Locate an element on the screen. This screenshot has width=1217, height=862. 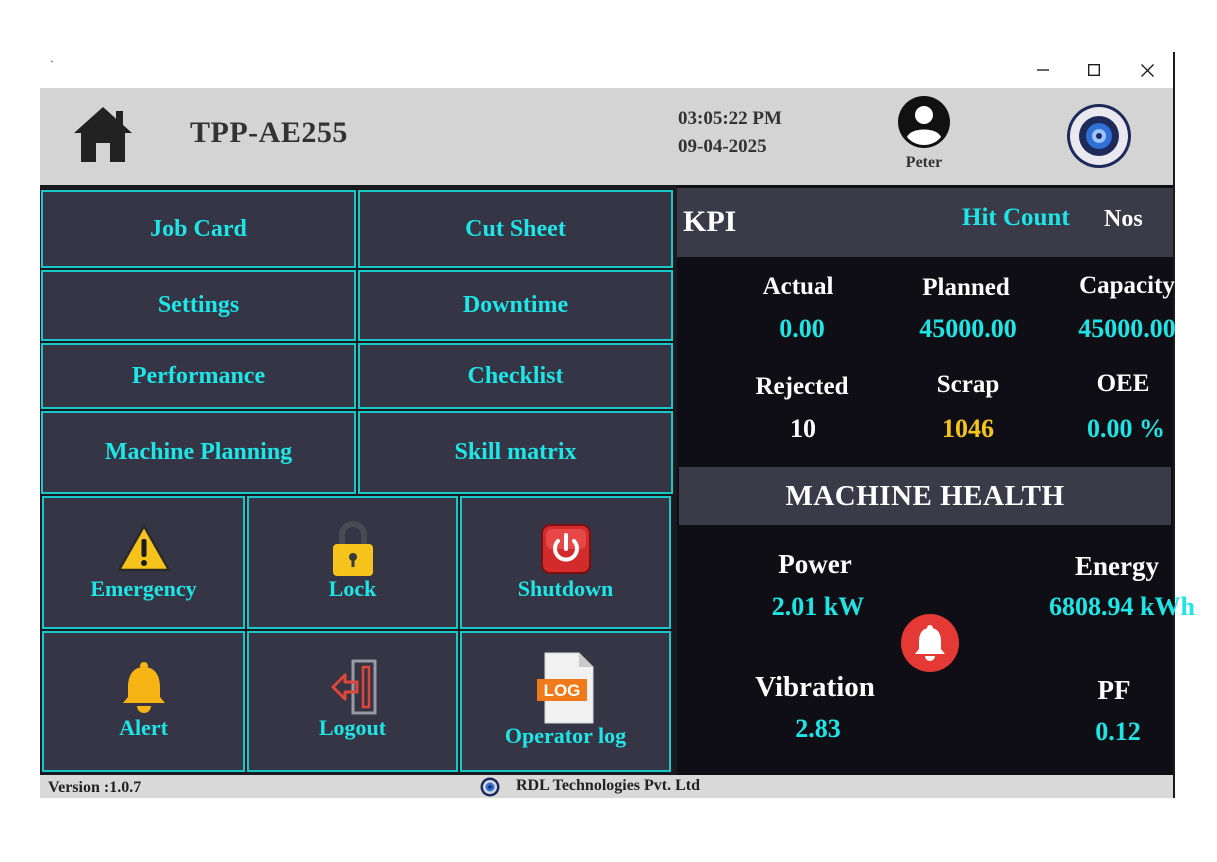
hit-count-toggle: Hit Count is located at coordinates (1016, 218).